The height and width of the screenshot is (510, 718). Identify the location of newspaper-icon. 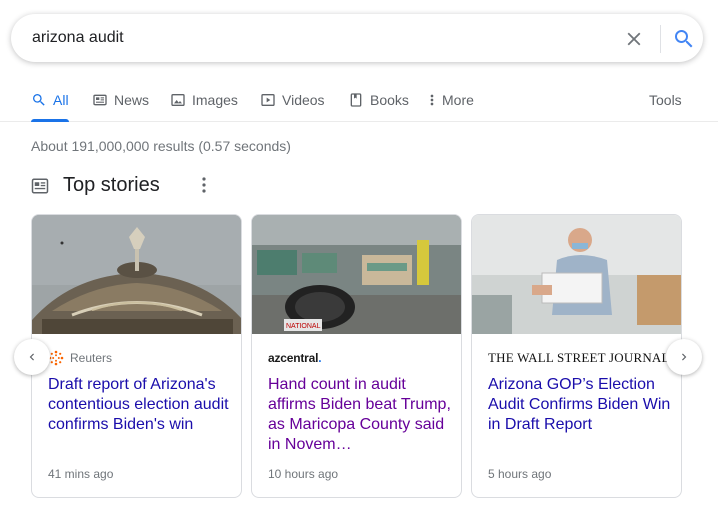
(40, 186).